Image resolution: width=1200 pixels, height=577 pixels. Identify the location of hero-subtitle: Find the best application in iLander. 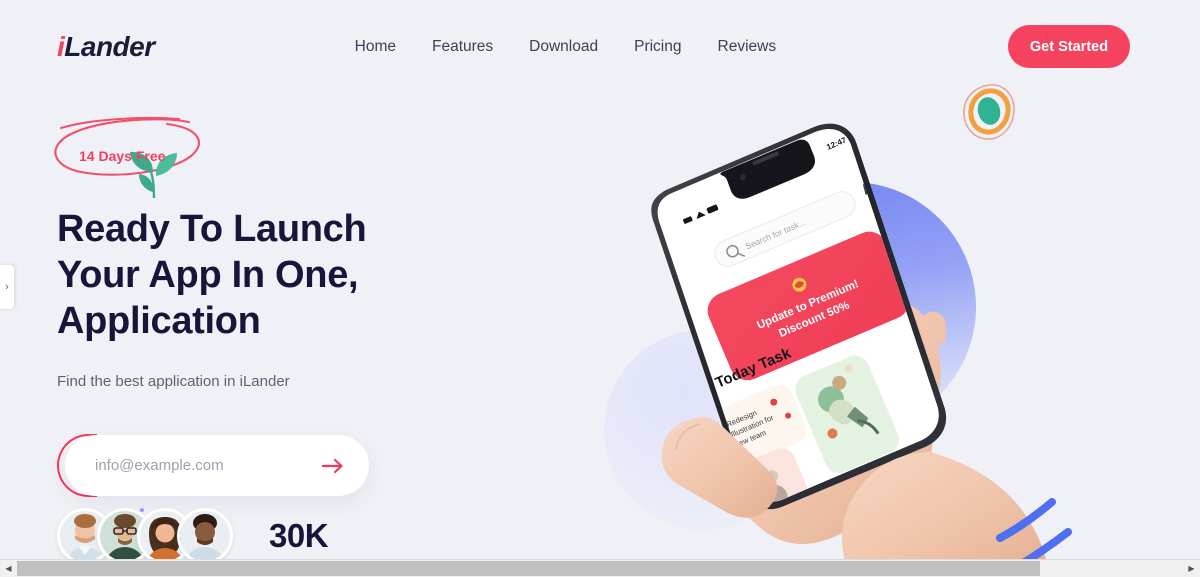
(173, 381).